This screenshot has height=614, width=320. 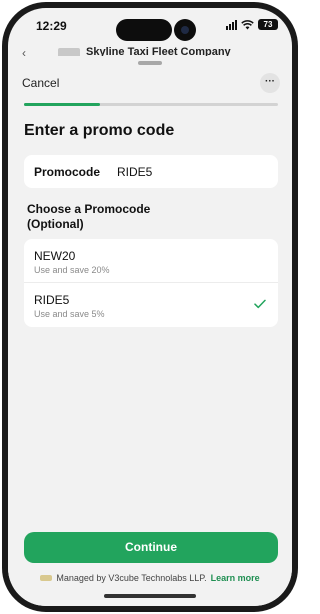 What do you see at coordinates (99, 130) in the screenshot?
I see `page-title: Enter a promo code` at bounding box center [99, 130].